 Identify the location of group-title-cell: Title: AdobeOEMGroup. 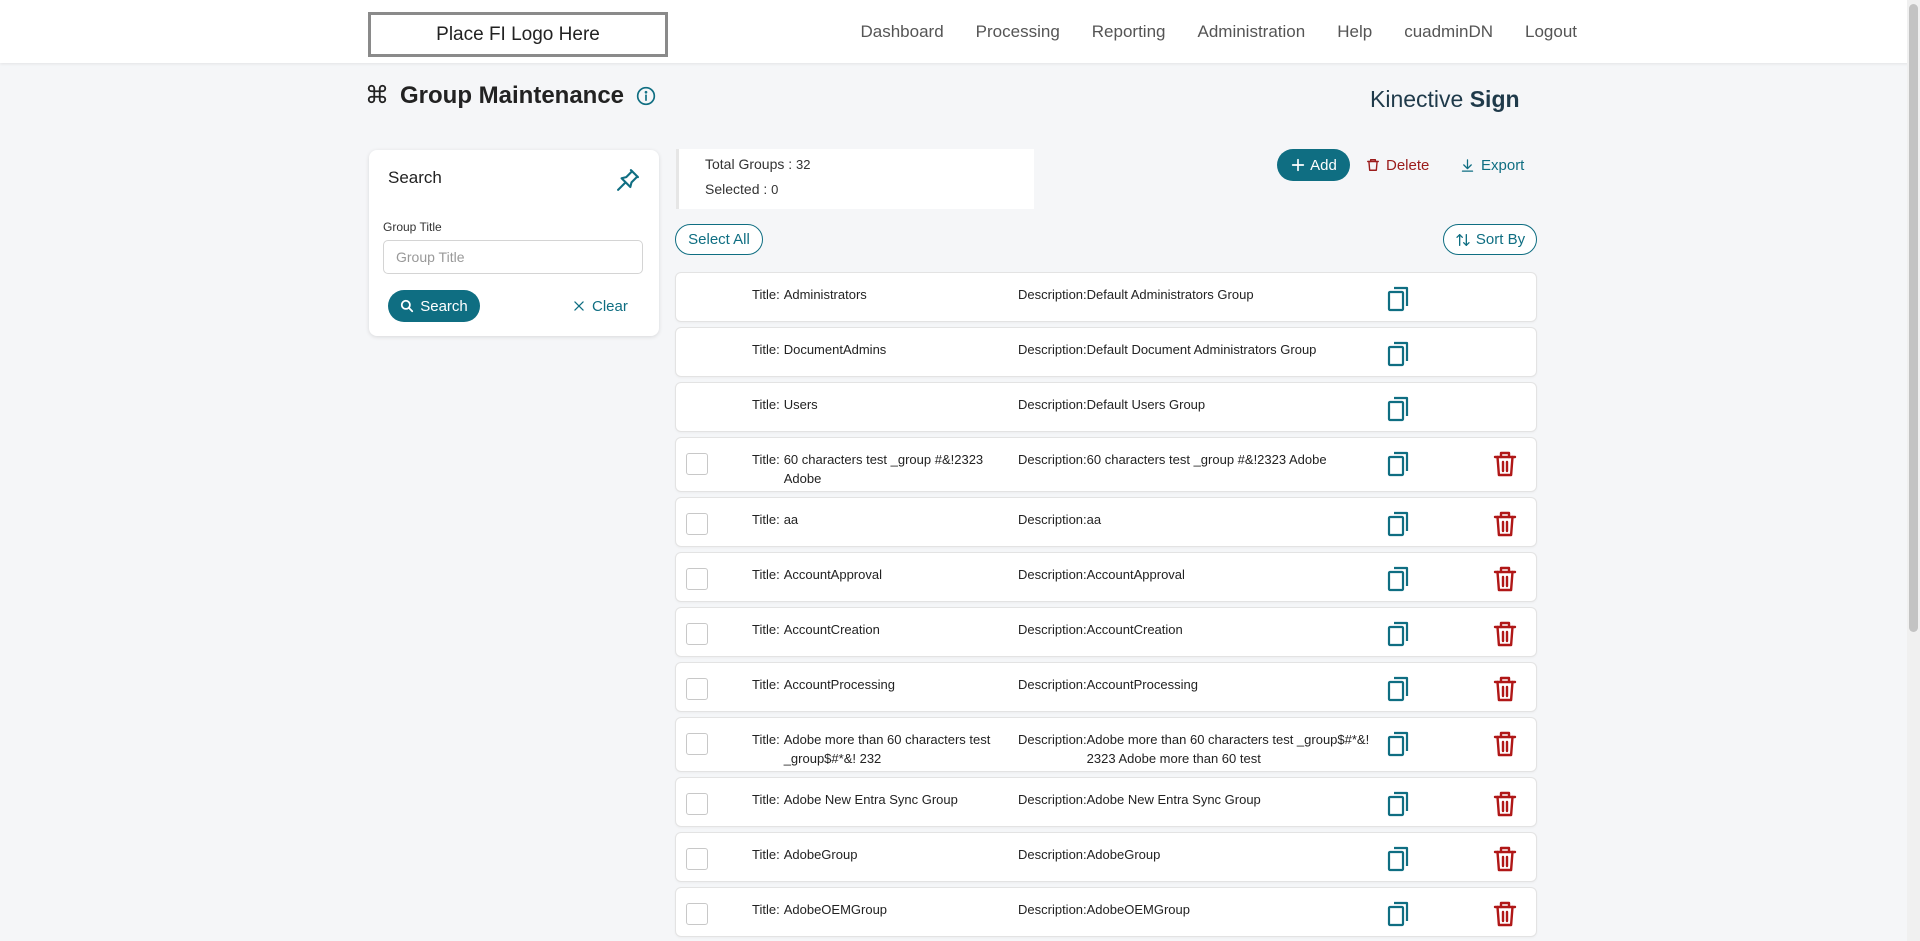
(879, 909).